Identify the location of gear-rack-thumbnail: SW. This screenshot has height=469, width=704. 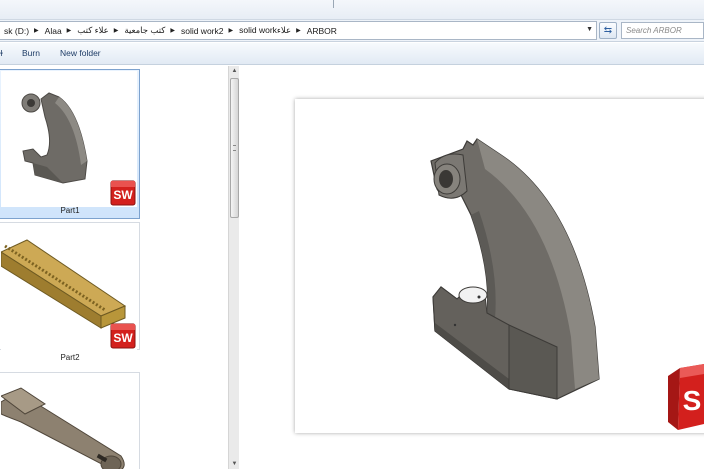
(69, 287).